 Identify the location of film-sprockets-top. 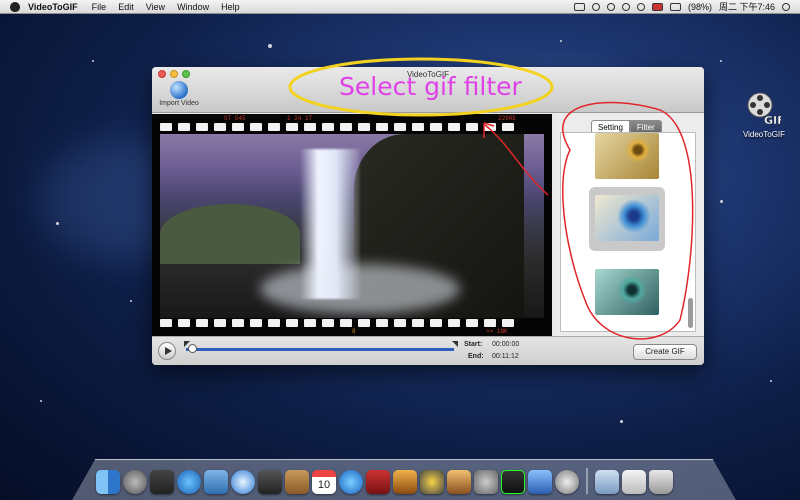
(354, 127).